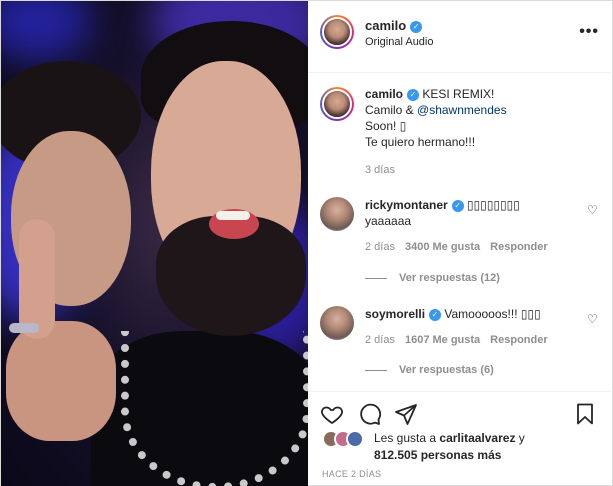 Image resolution: width=613 pixels, height=486 pixels. I want to click on comment-username: rickymontaner, so click(406, 205).